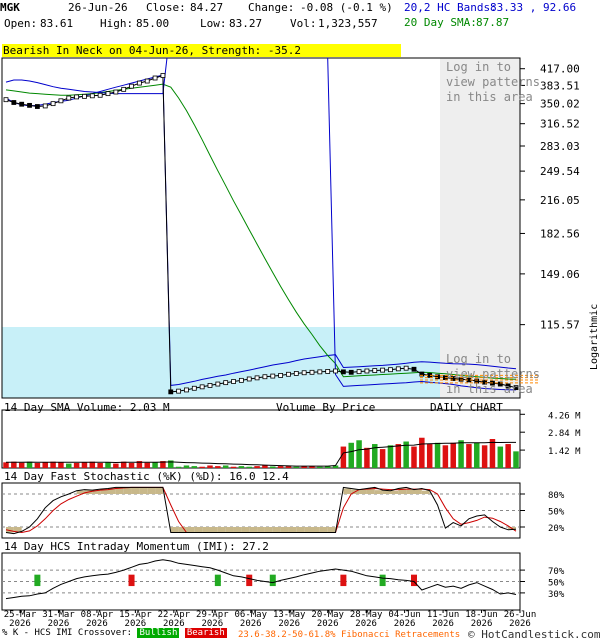  What do you see at coordinates (21, 23) in the screenshot?
I see `open-label: Open:` at bounding box center [21, 23].